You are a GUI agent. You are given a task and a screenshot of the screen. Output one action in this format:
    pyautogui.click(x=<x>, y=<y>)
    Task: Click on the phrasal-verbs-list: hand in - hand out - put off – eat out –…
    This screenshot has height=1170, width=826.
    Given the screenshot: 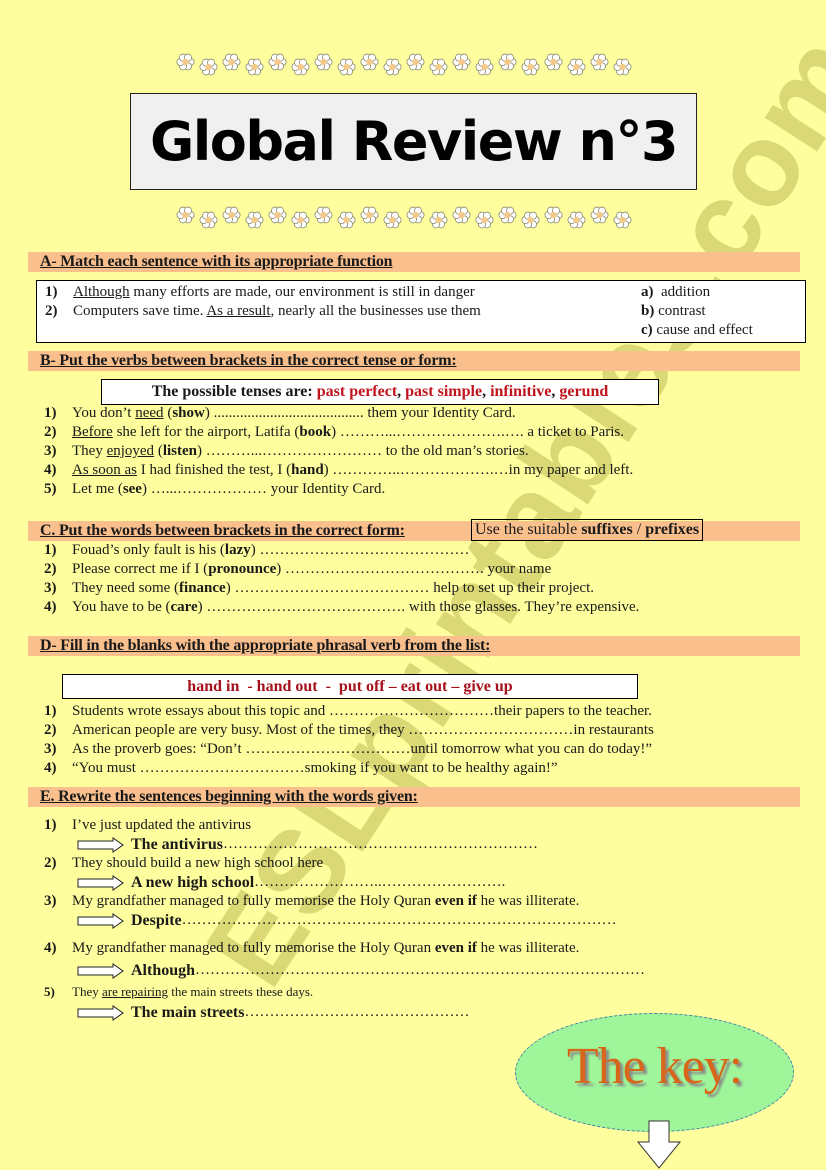 What is the action you would take?
    pyautogui.click(x=350, y=686)
    